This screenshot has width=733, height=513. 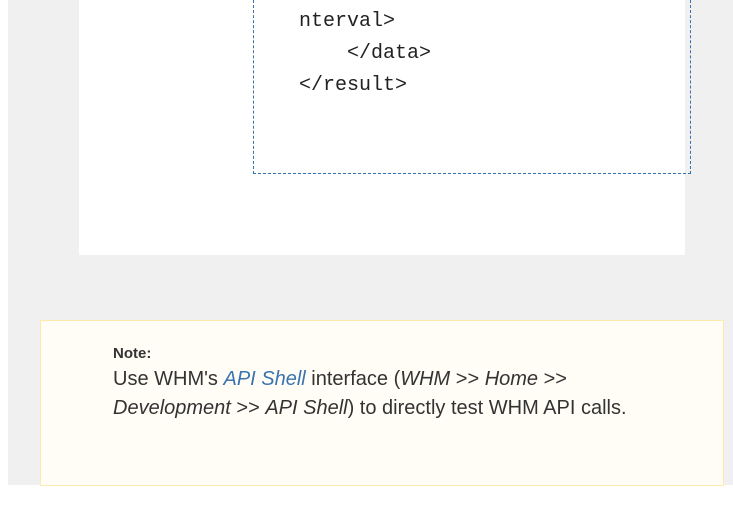 I want to click on note-text-segment: interface (, so click(x=353, y=379).